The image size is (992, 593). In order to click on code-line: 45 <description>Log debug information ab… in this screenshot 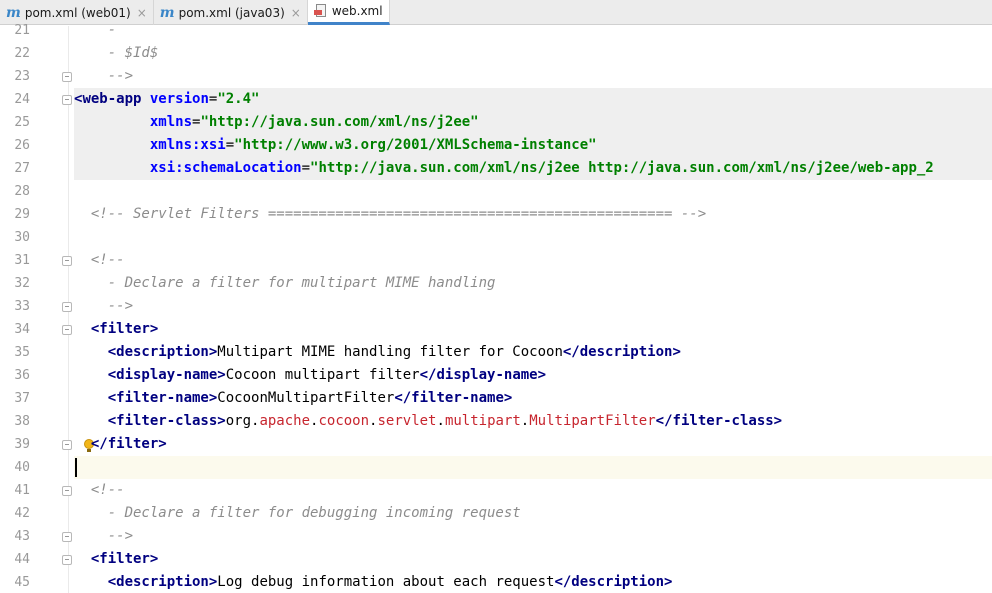, I will do `click(496, 582)`.